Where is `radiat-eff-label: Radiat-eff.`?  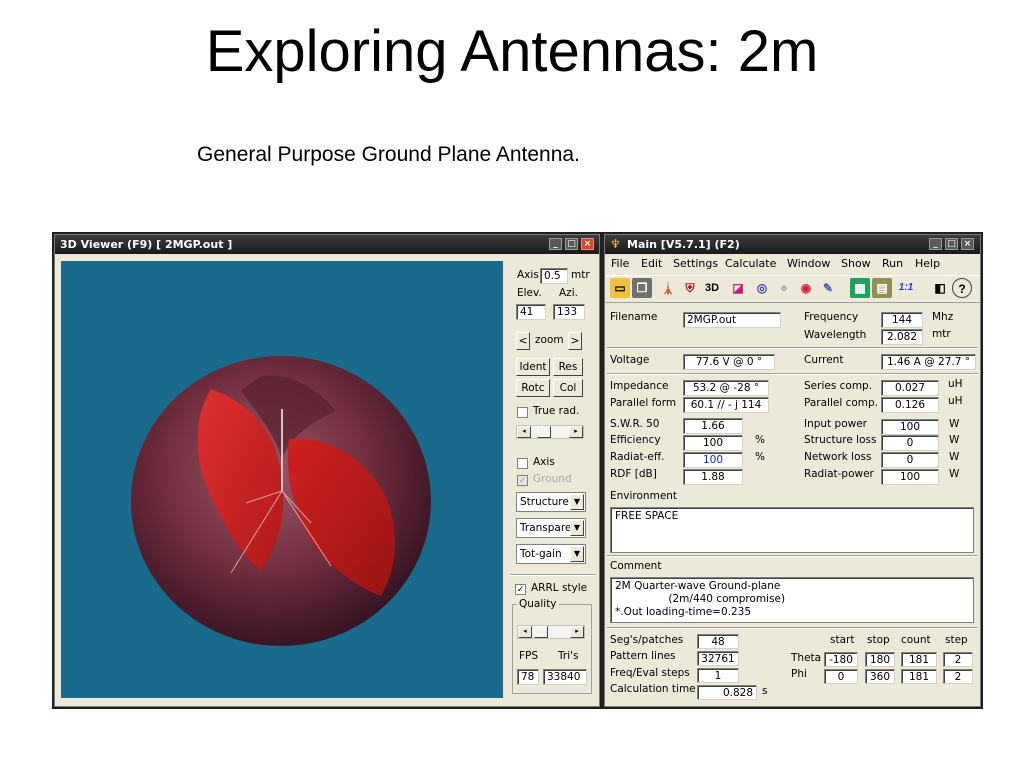
radiat-eff-label: Radiat-eff. is located at coordinates (637, 457).